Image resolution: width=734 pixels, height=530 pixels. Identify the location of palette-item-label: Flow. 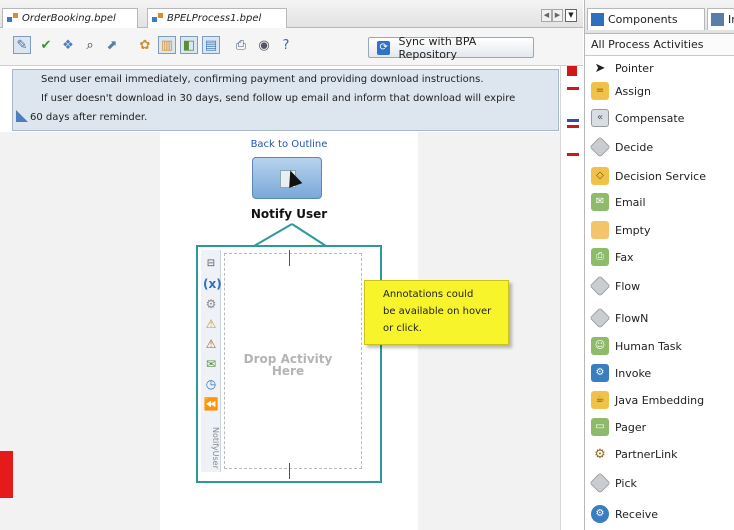
(628, 286).